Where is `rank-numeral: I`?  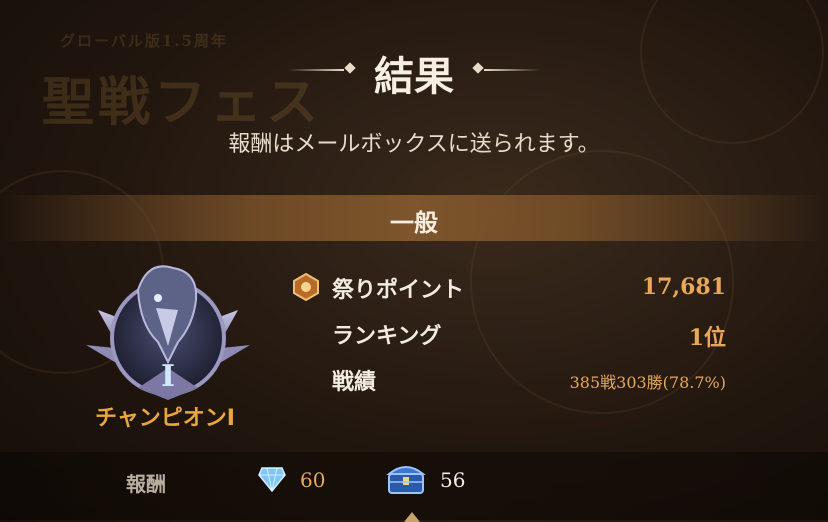 rank-numeral: I is located at coordinates (168, 376).